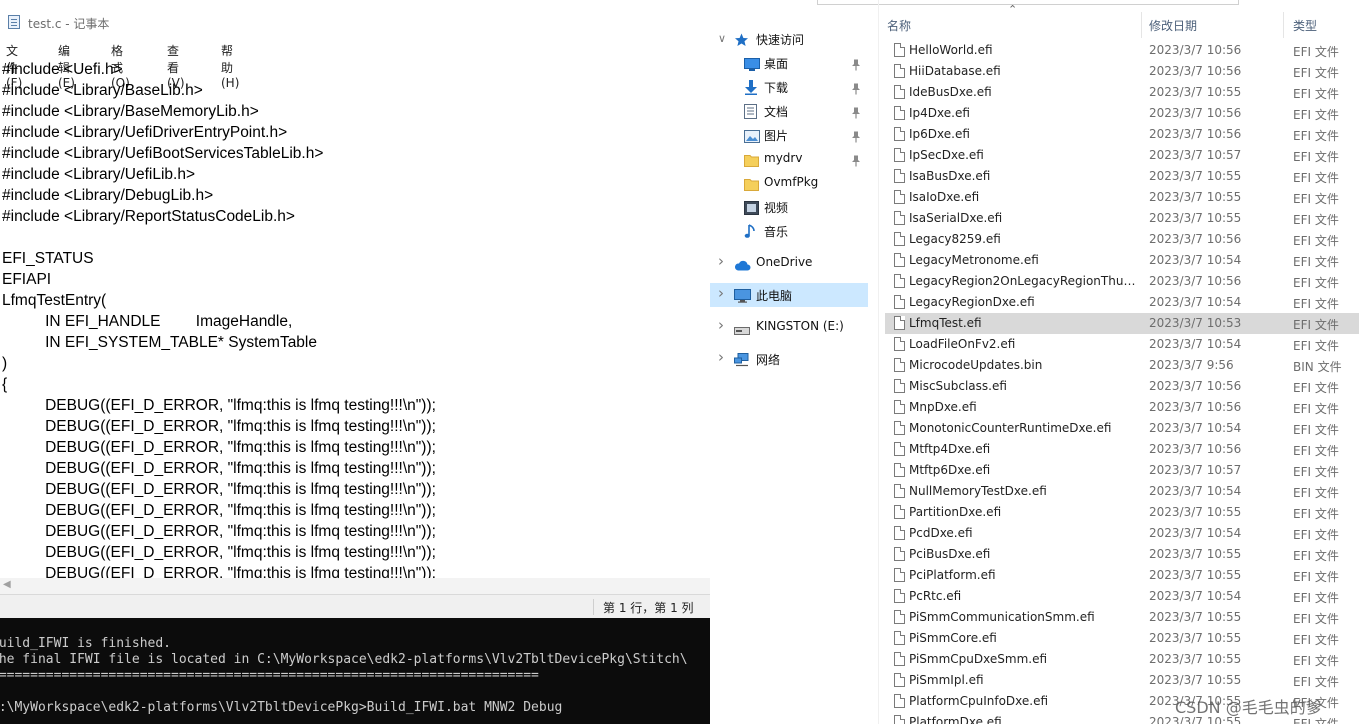 The image size is (1359, 724). I want to click on file-row: Ip6Dxe.efi 2023/3/7 10:56 EFI 文件, so click(1122, 134).